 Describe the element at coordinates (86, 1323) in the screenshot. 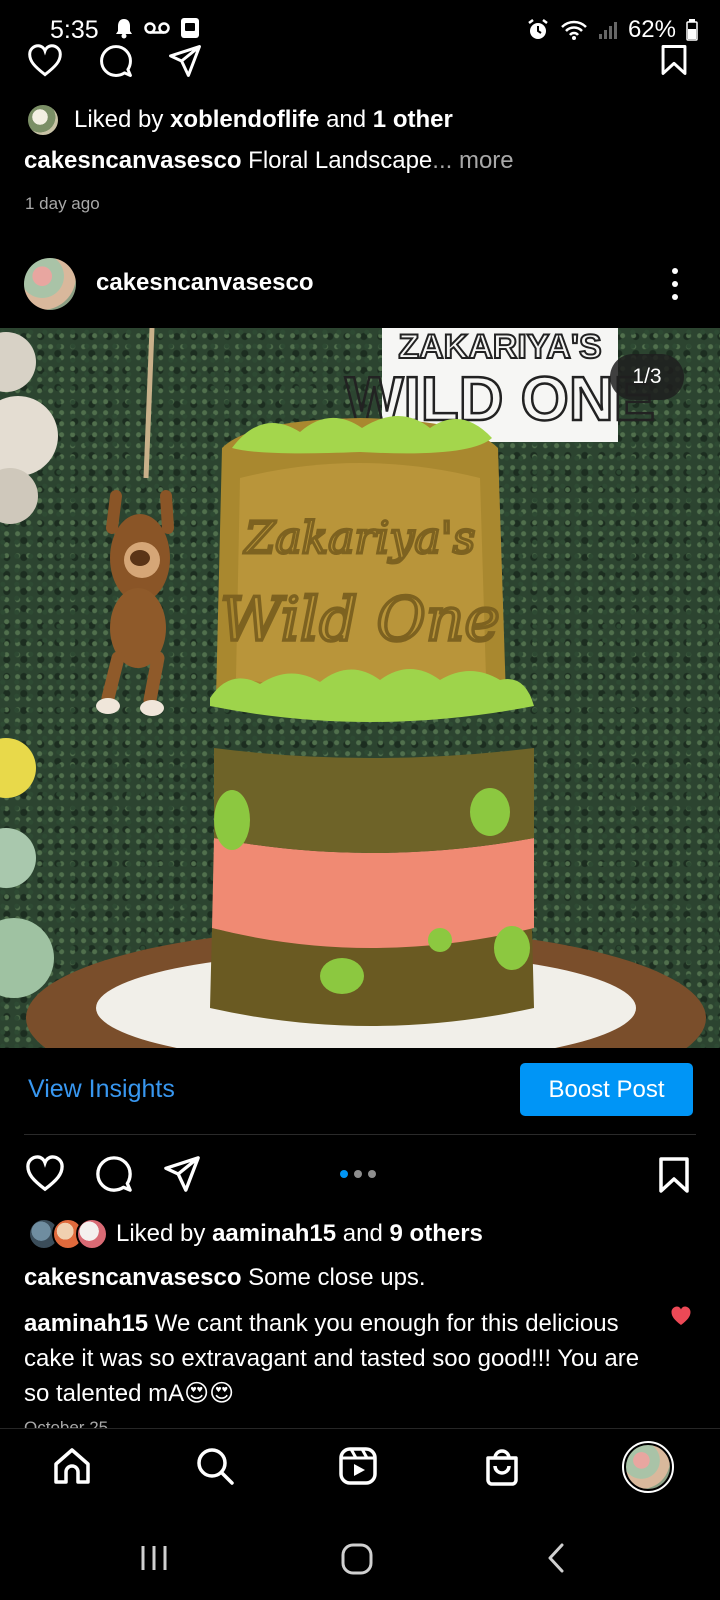

I see `comment-username: aaminah15` at that location.